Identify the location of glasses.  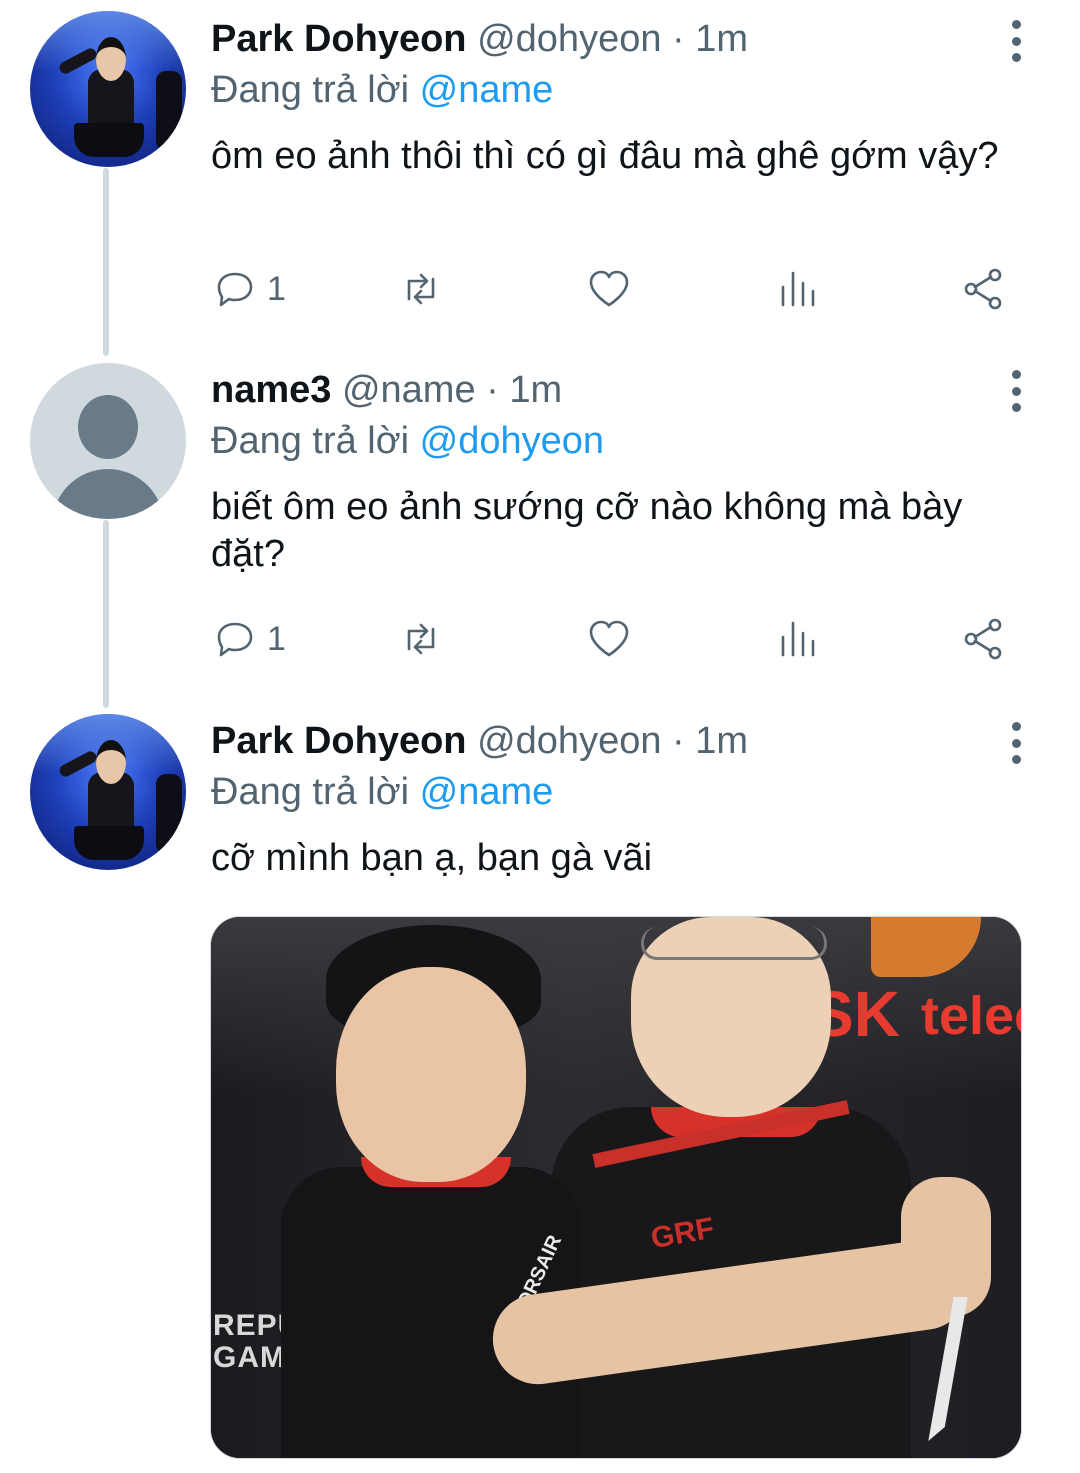
(734, 943).